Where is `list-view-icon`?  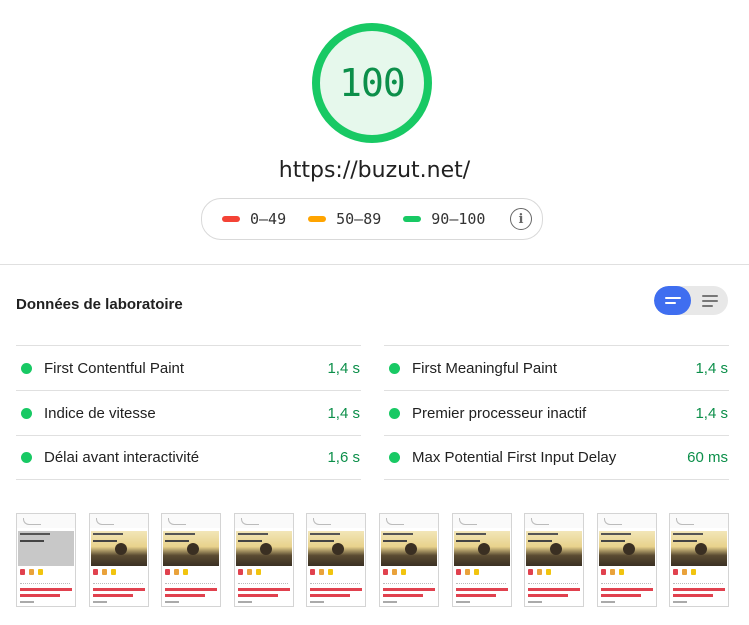
list-view-icon is located at coordinates (672, 301).